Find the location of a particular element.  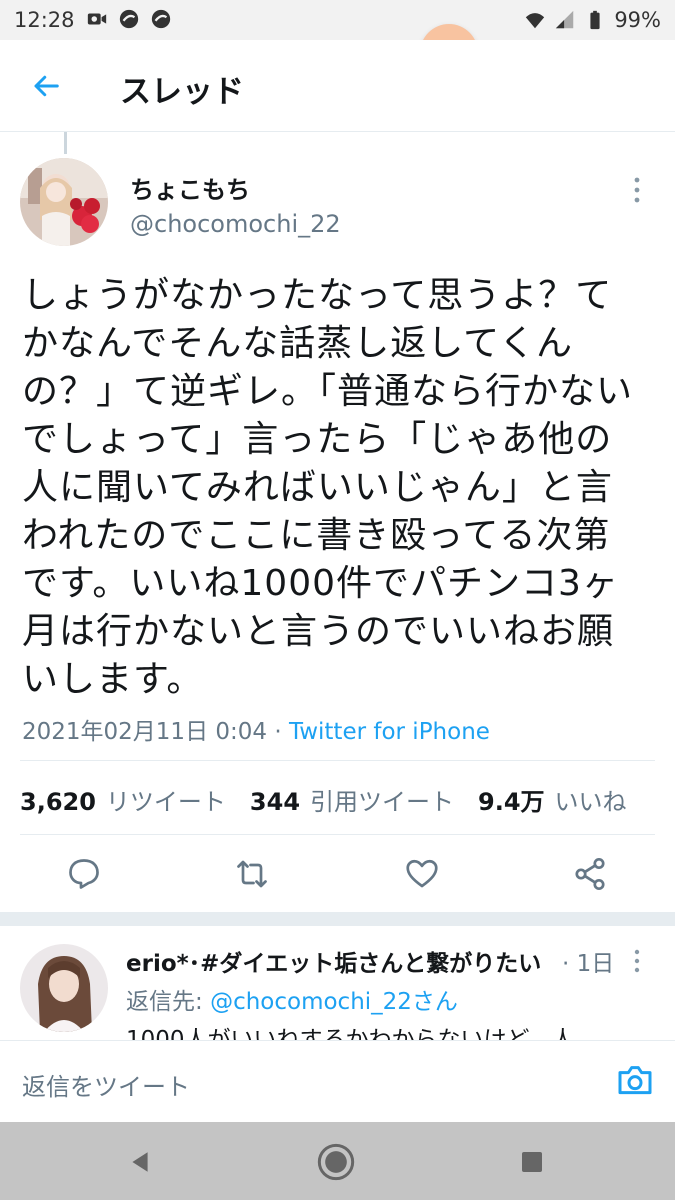

reply-display-name: erio*･#ダイエット垢さんと繋がりたい is located at coordinates (341, 961).